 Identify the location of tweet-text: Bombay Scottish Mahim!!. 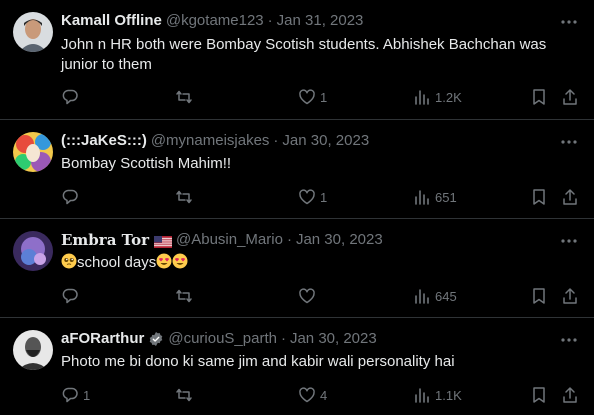
(146, 163).